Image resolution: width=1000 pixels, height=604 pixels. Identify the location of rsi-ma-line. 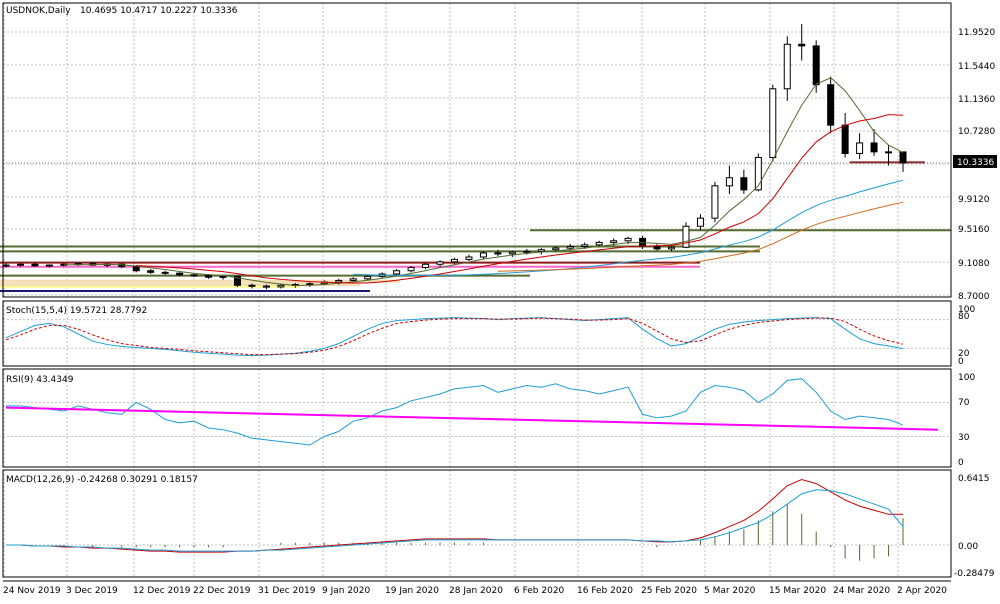
(472, 418).